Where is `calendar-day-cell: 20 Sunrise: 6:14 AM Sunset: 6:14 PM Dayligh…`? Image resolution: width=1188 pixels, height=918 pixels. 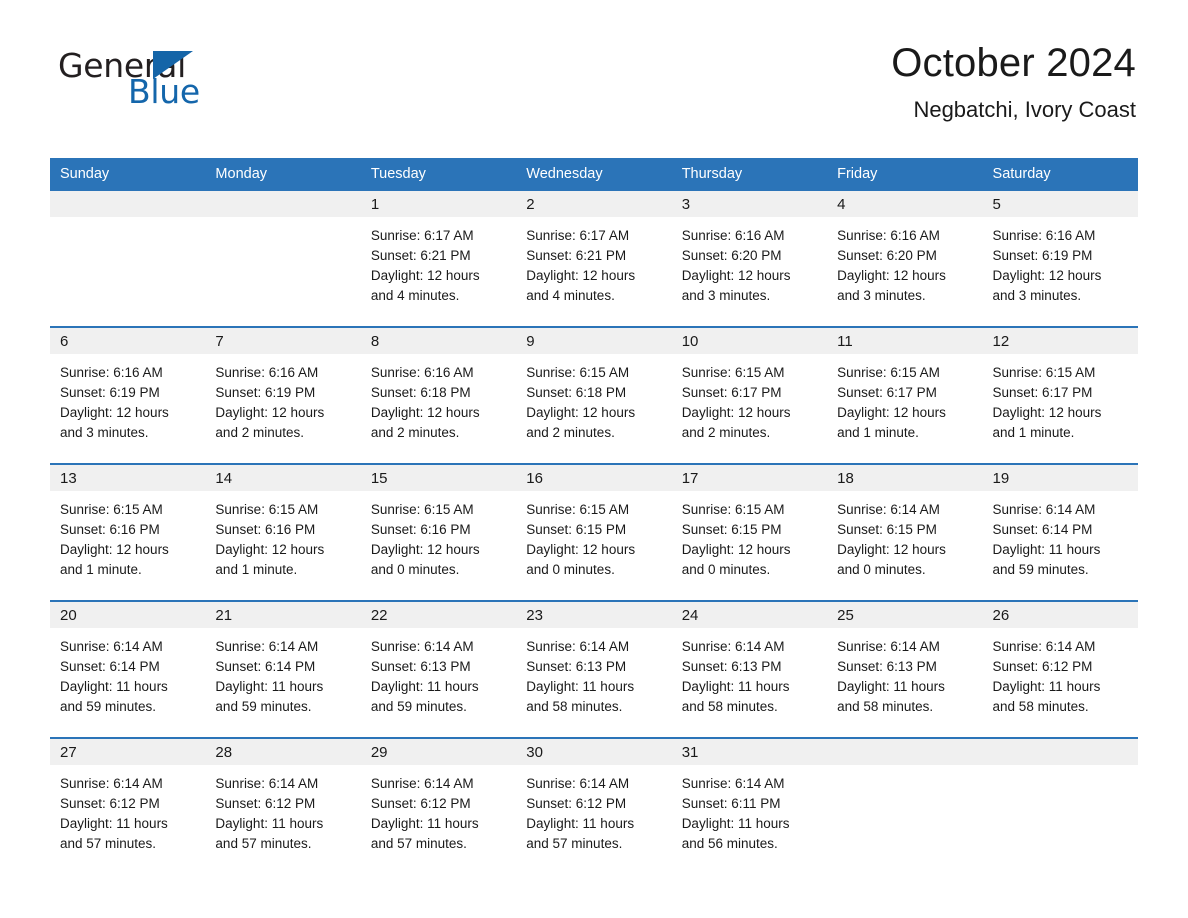 calendar-day-cell: 20 Sunrise: 6:14 AM Sunset: 6:14 PM Dayligh… is located at coordinates (128, 669).